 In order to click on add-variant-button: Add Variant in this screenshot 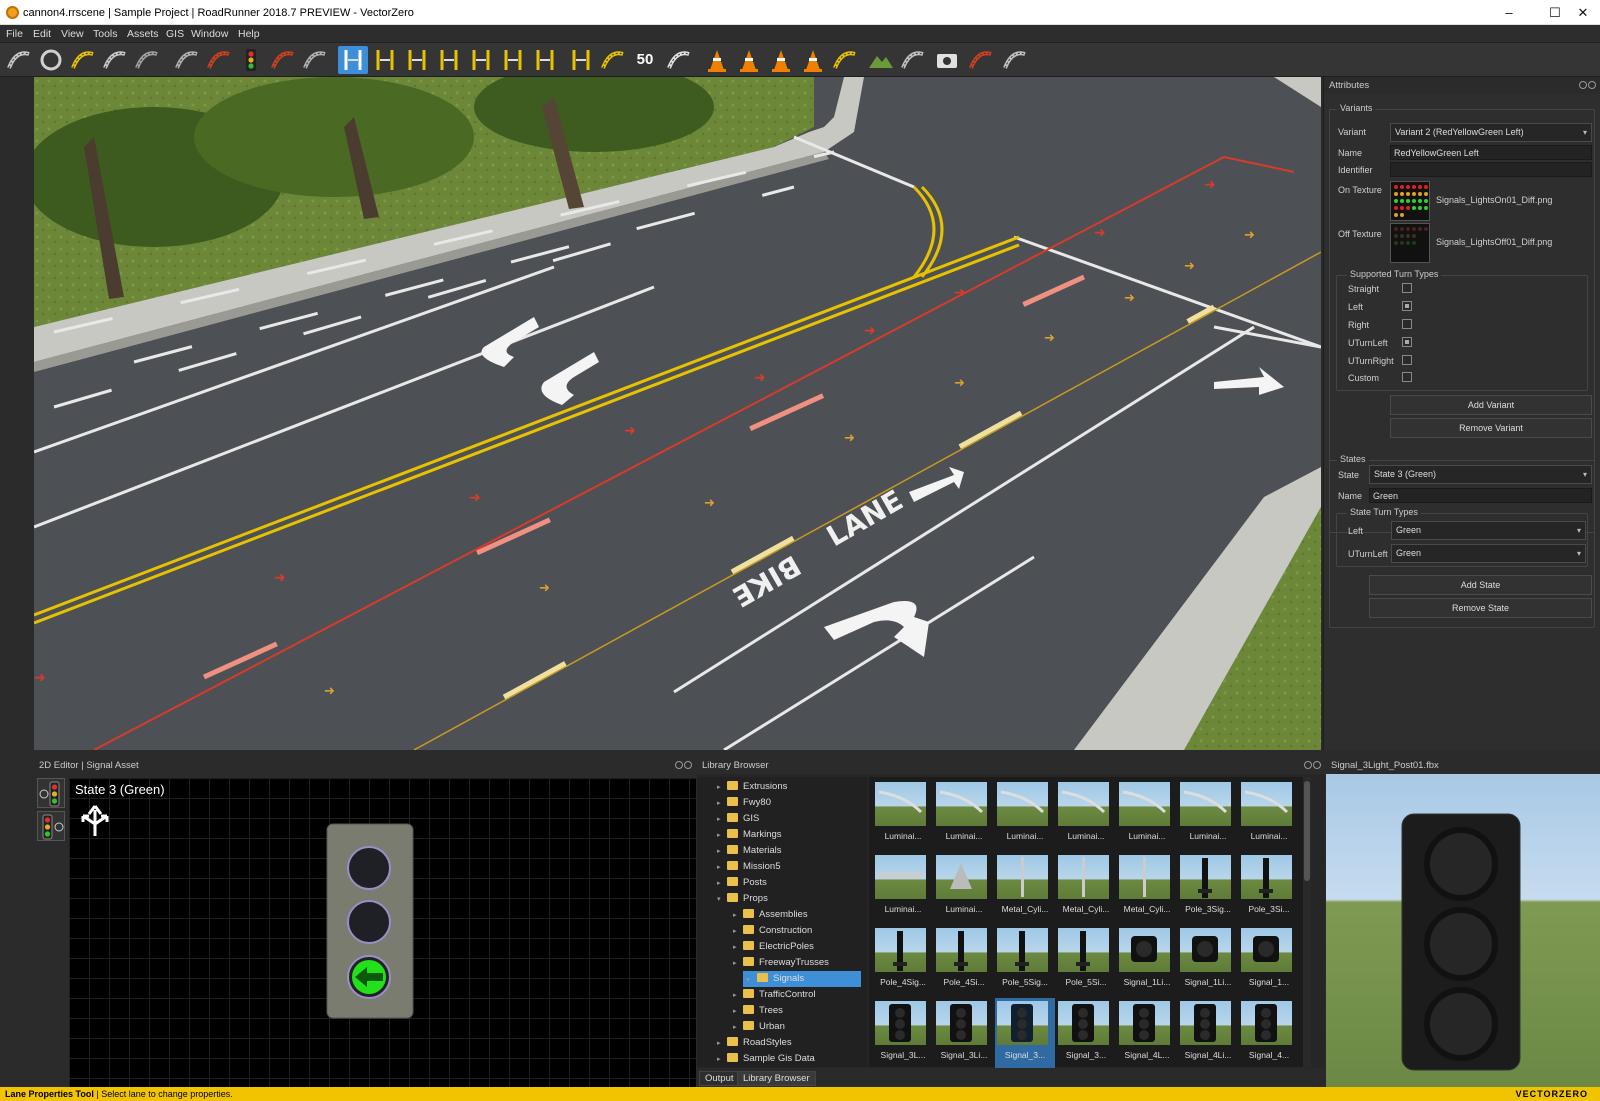, I will do `click(1491, 405)`.